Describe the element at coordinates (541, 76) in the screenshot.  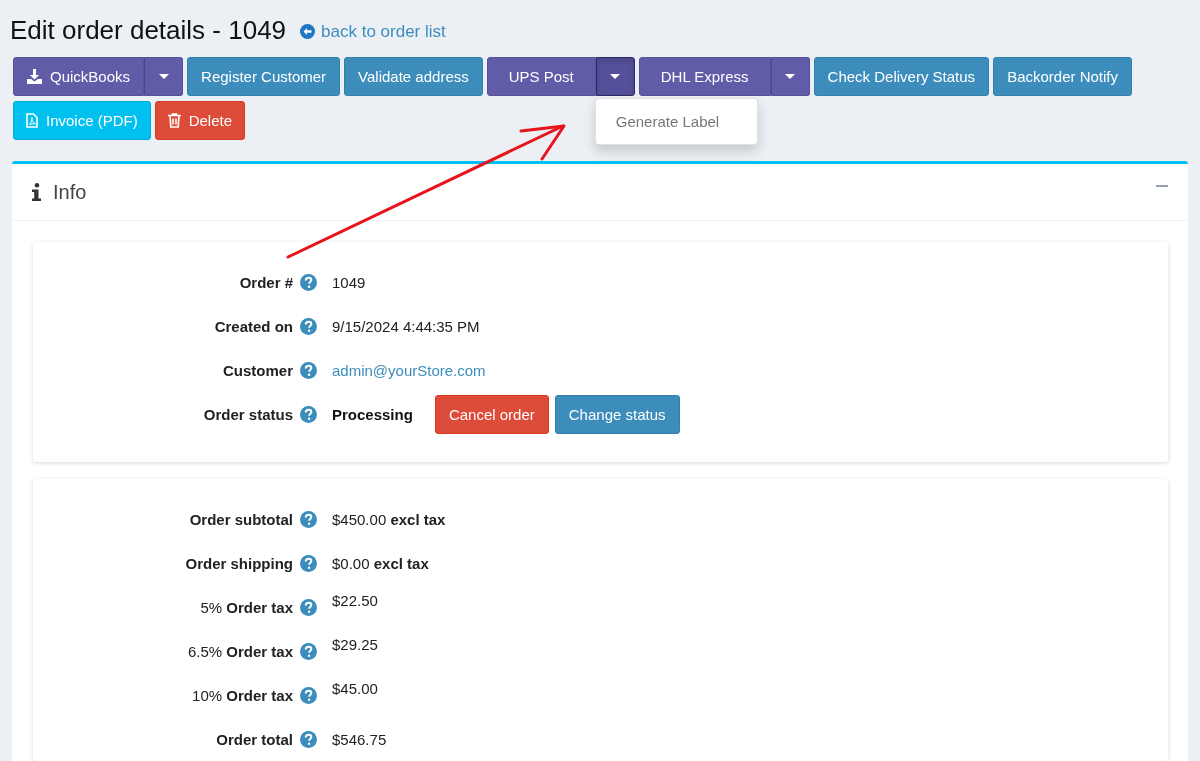
I see `toolbar-button: UPS Post` at that location.